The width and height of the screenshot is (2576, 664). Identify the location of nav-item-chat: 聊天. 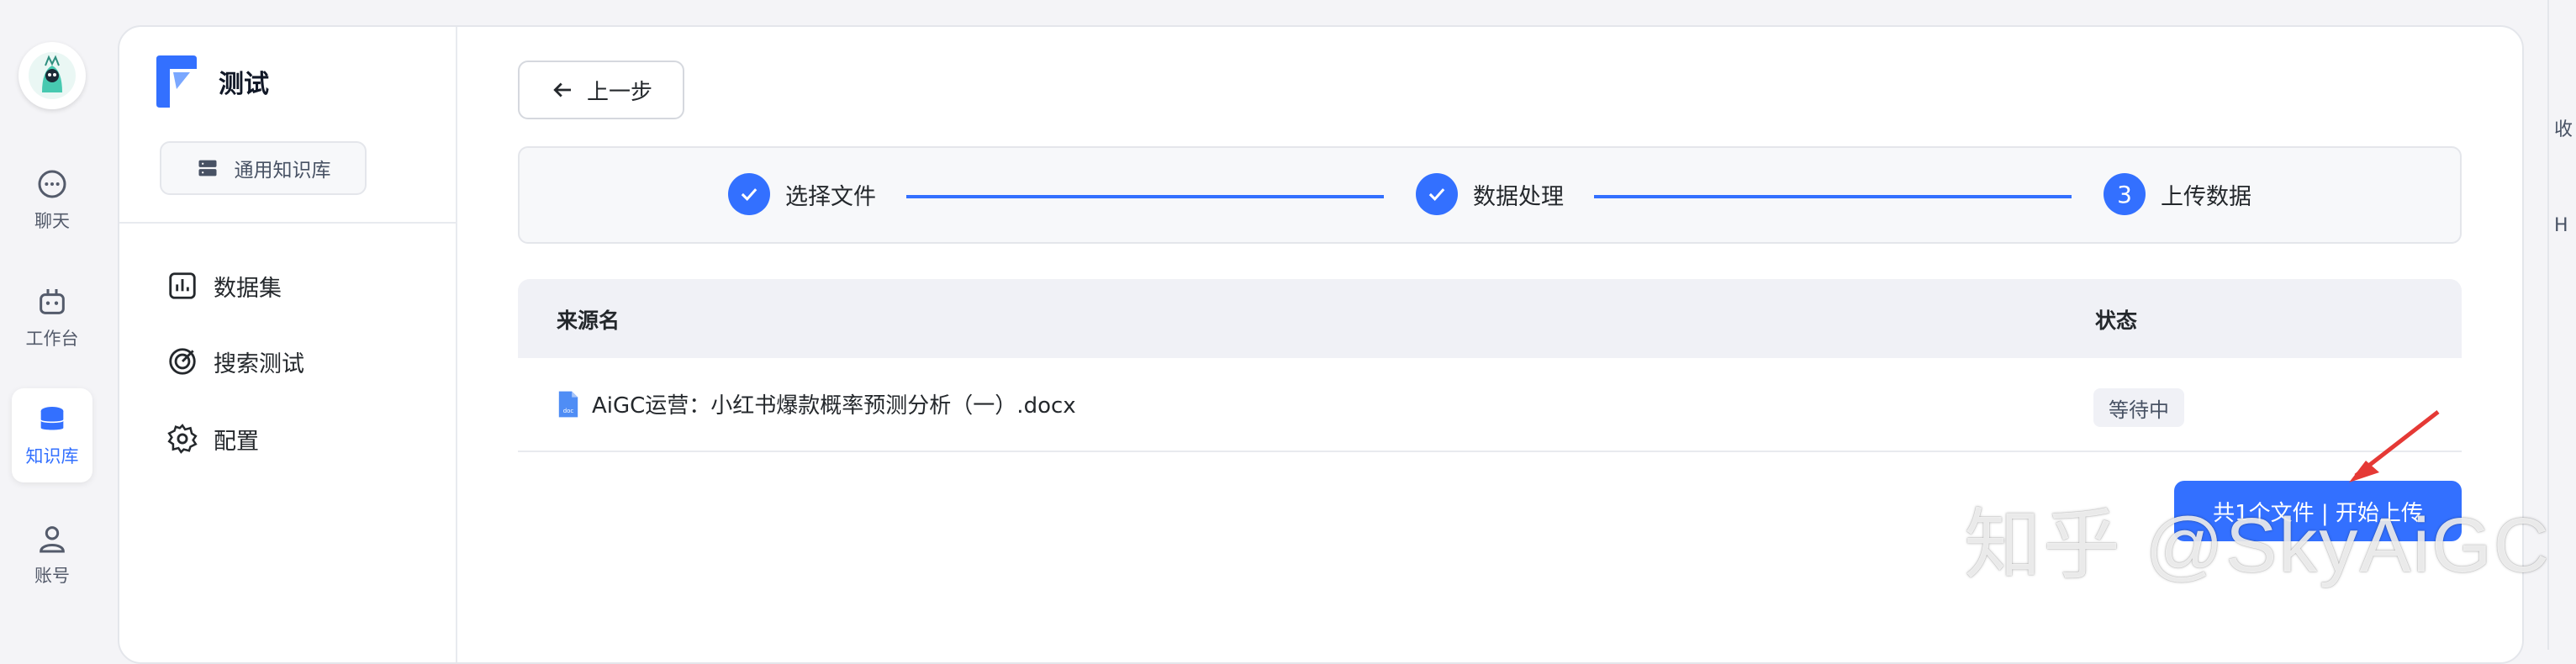
(52, 200).